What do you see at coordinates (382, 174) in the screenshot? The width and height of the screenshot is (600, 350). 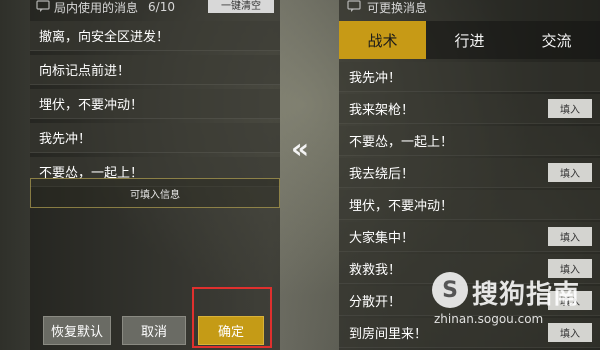 I see `phrase-text: 我去绕后！` at bounding box center [382, 174].